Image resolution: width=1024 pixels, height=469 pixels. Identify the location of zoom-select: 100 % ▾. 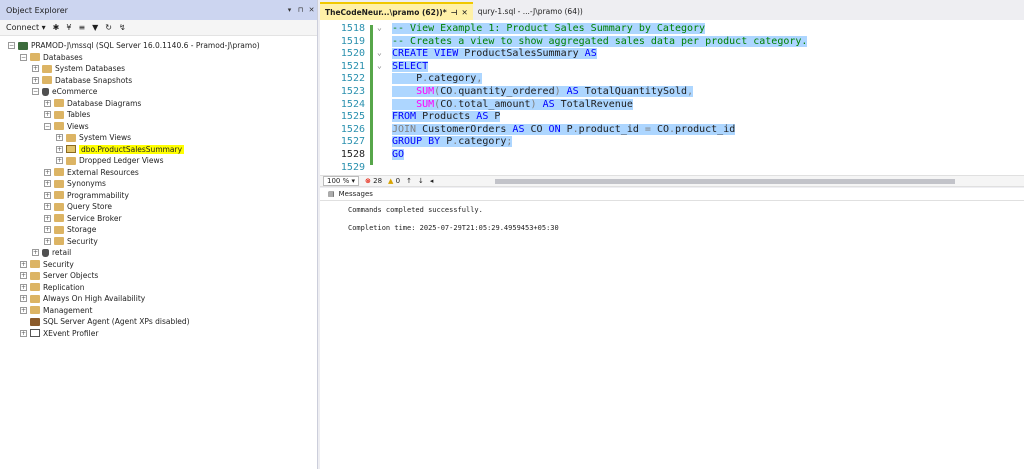
(341, 181).